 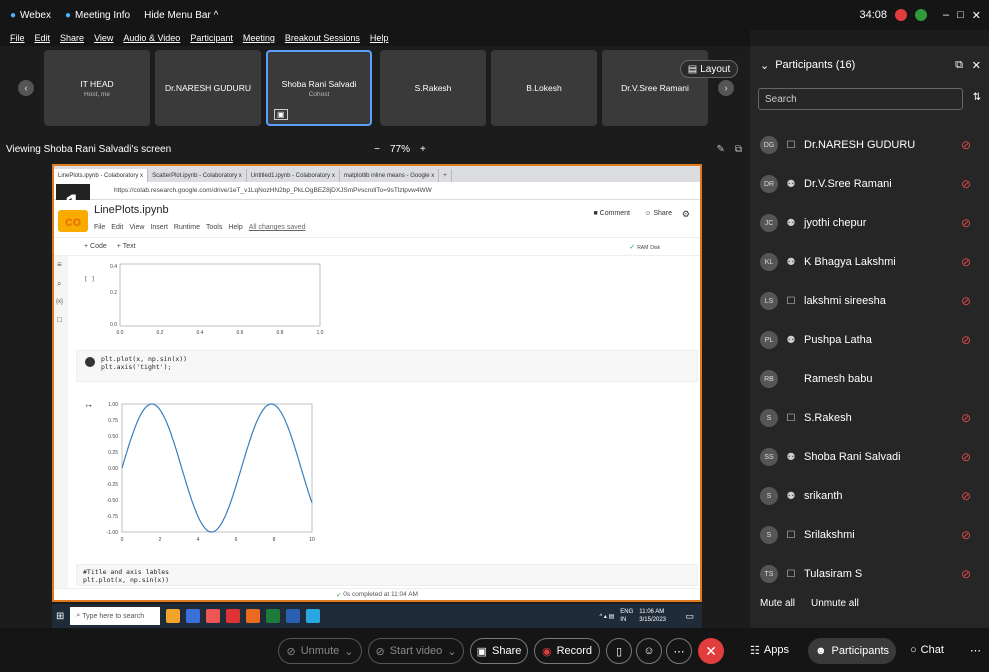 What do you see at coordinates (61, 284) in the screenshot?
I see `find-icon: ⌕` at bounding box center [61, 284].